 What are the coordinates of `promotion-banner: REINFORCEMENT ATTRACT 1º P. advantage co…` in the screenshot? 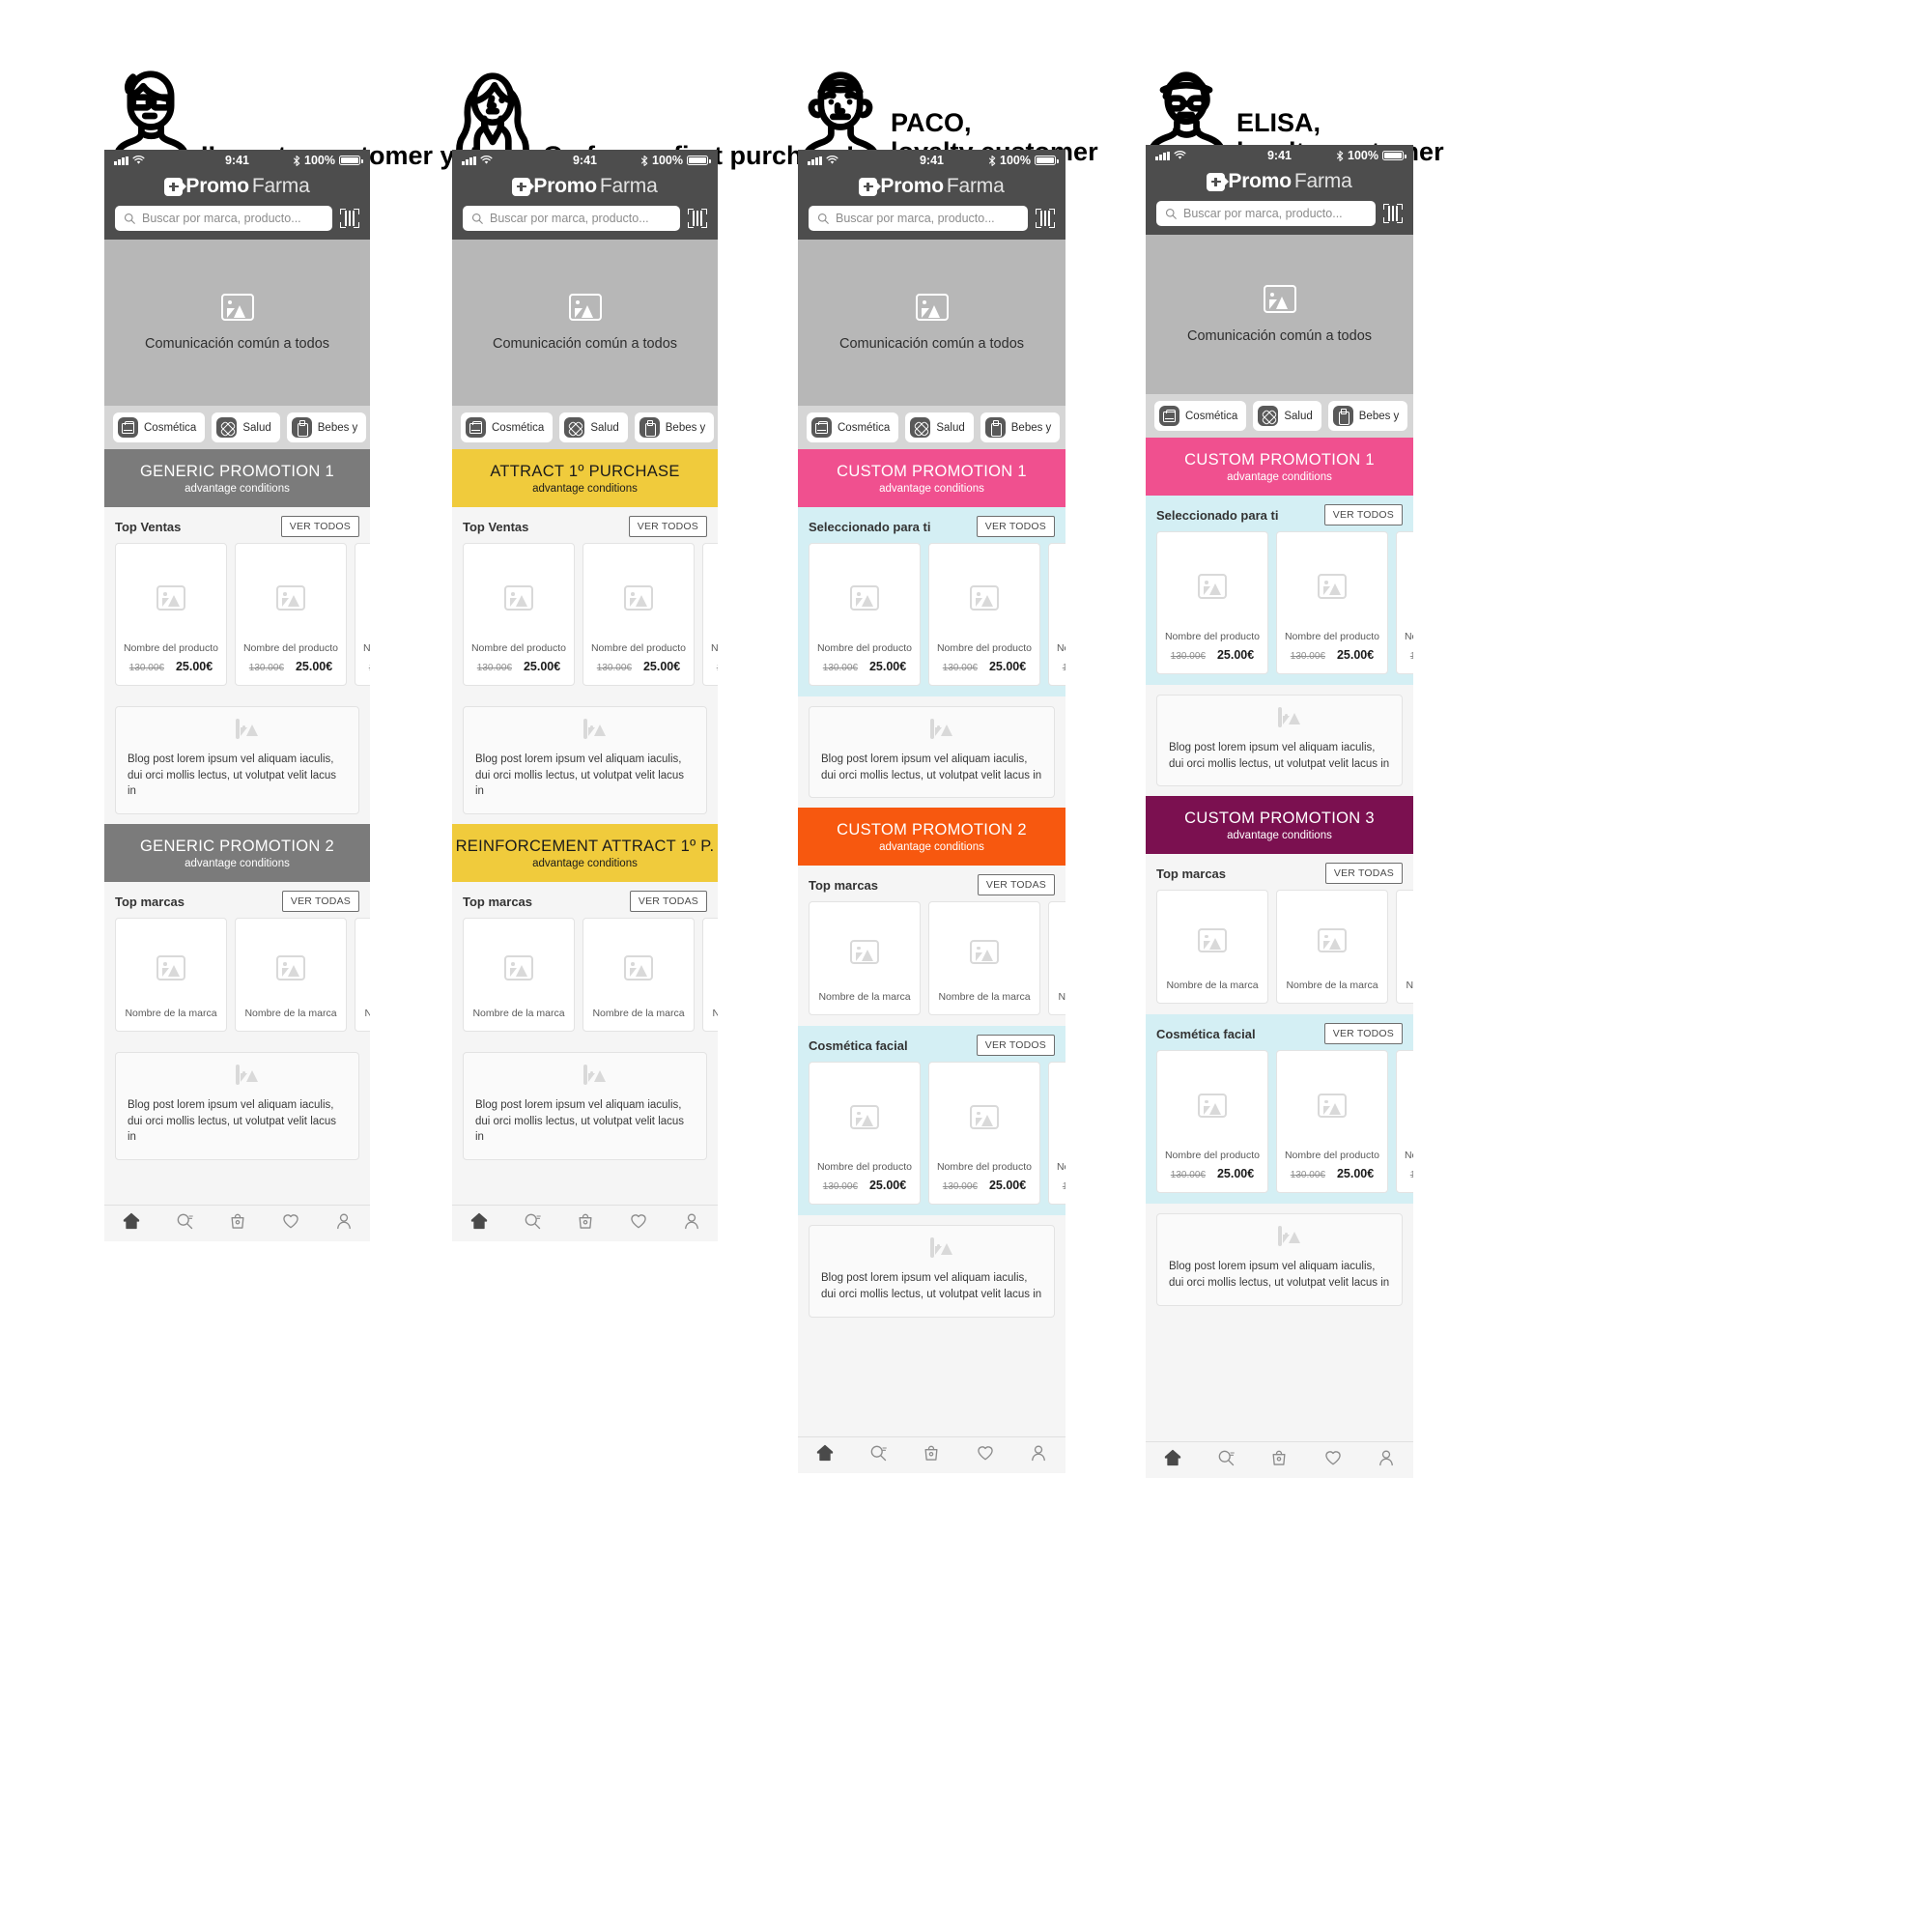 It's located at (585, 853).